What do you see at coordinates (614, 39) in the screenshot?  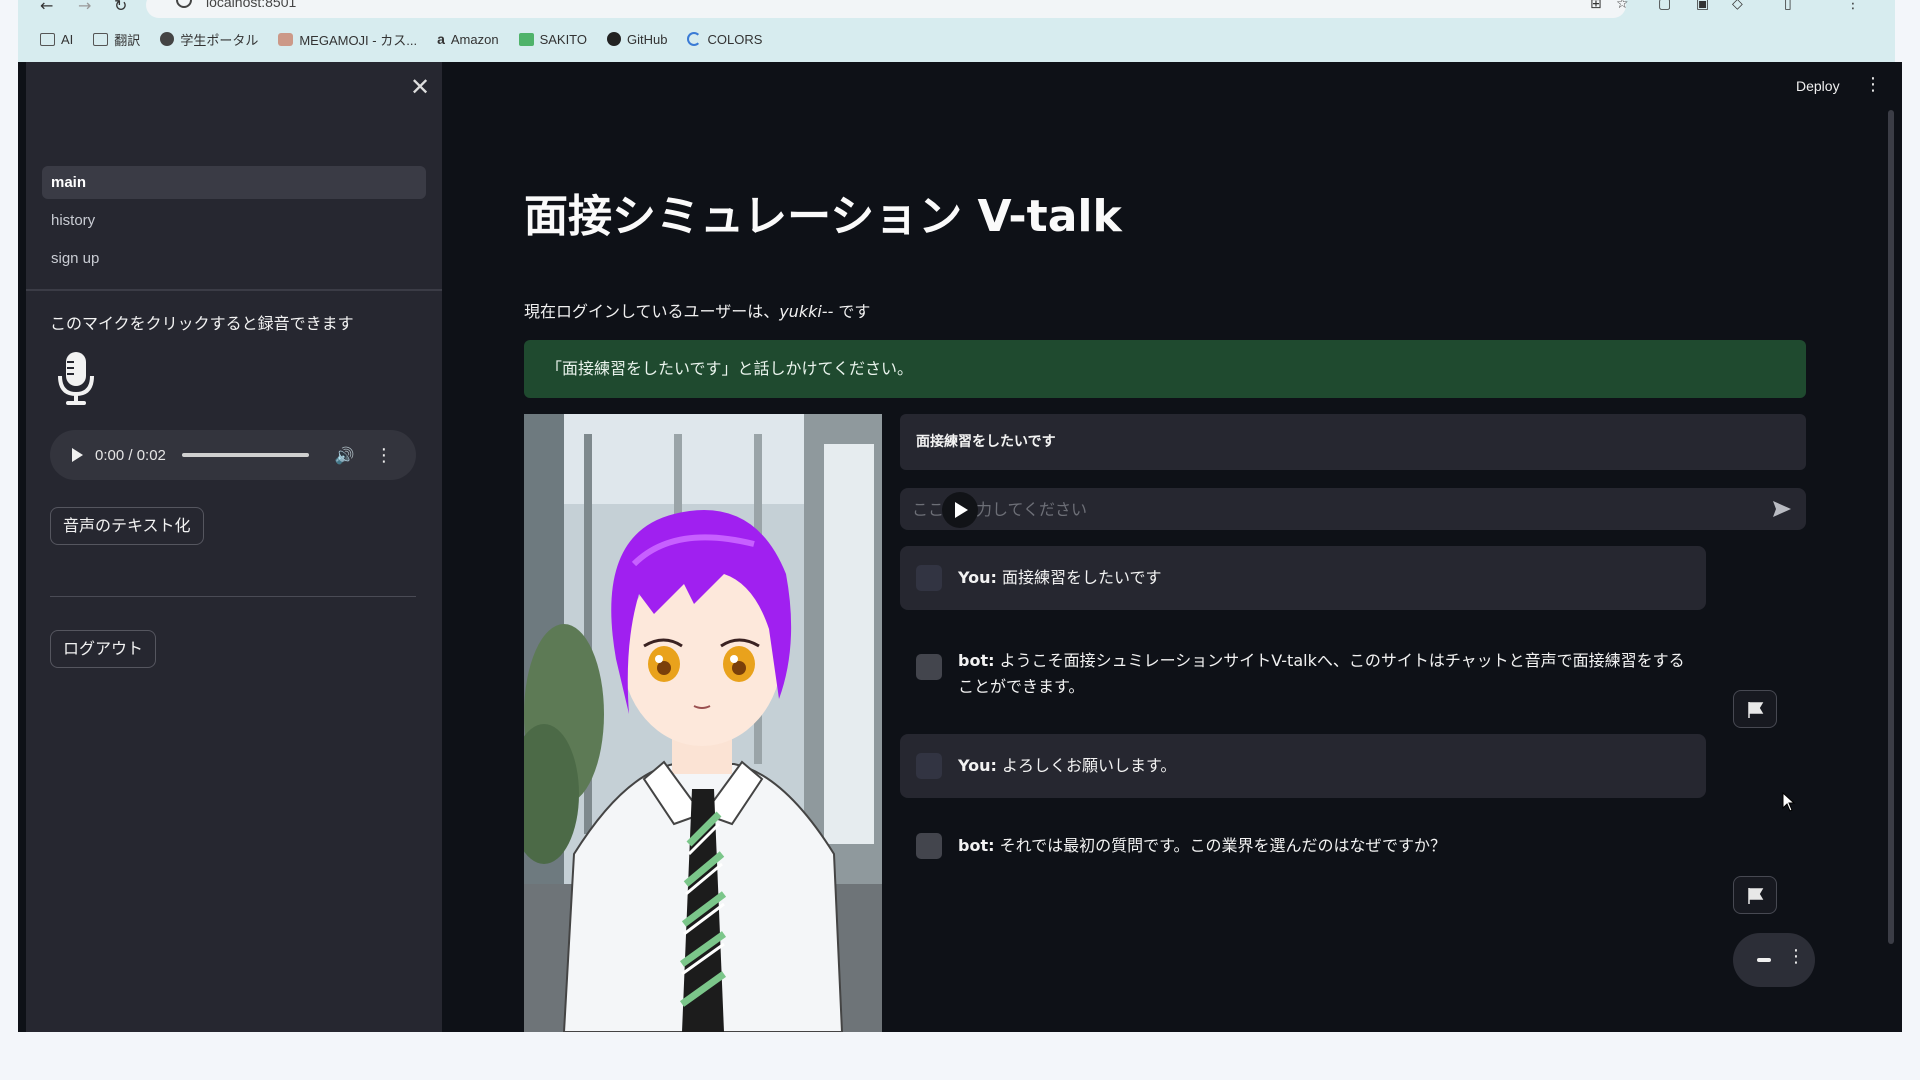 I see `github-icon` at bounding box center [614, 39].